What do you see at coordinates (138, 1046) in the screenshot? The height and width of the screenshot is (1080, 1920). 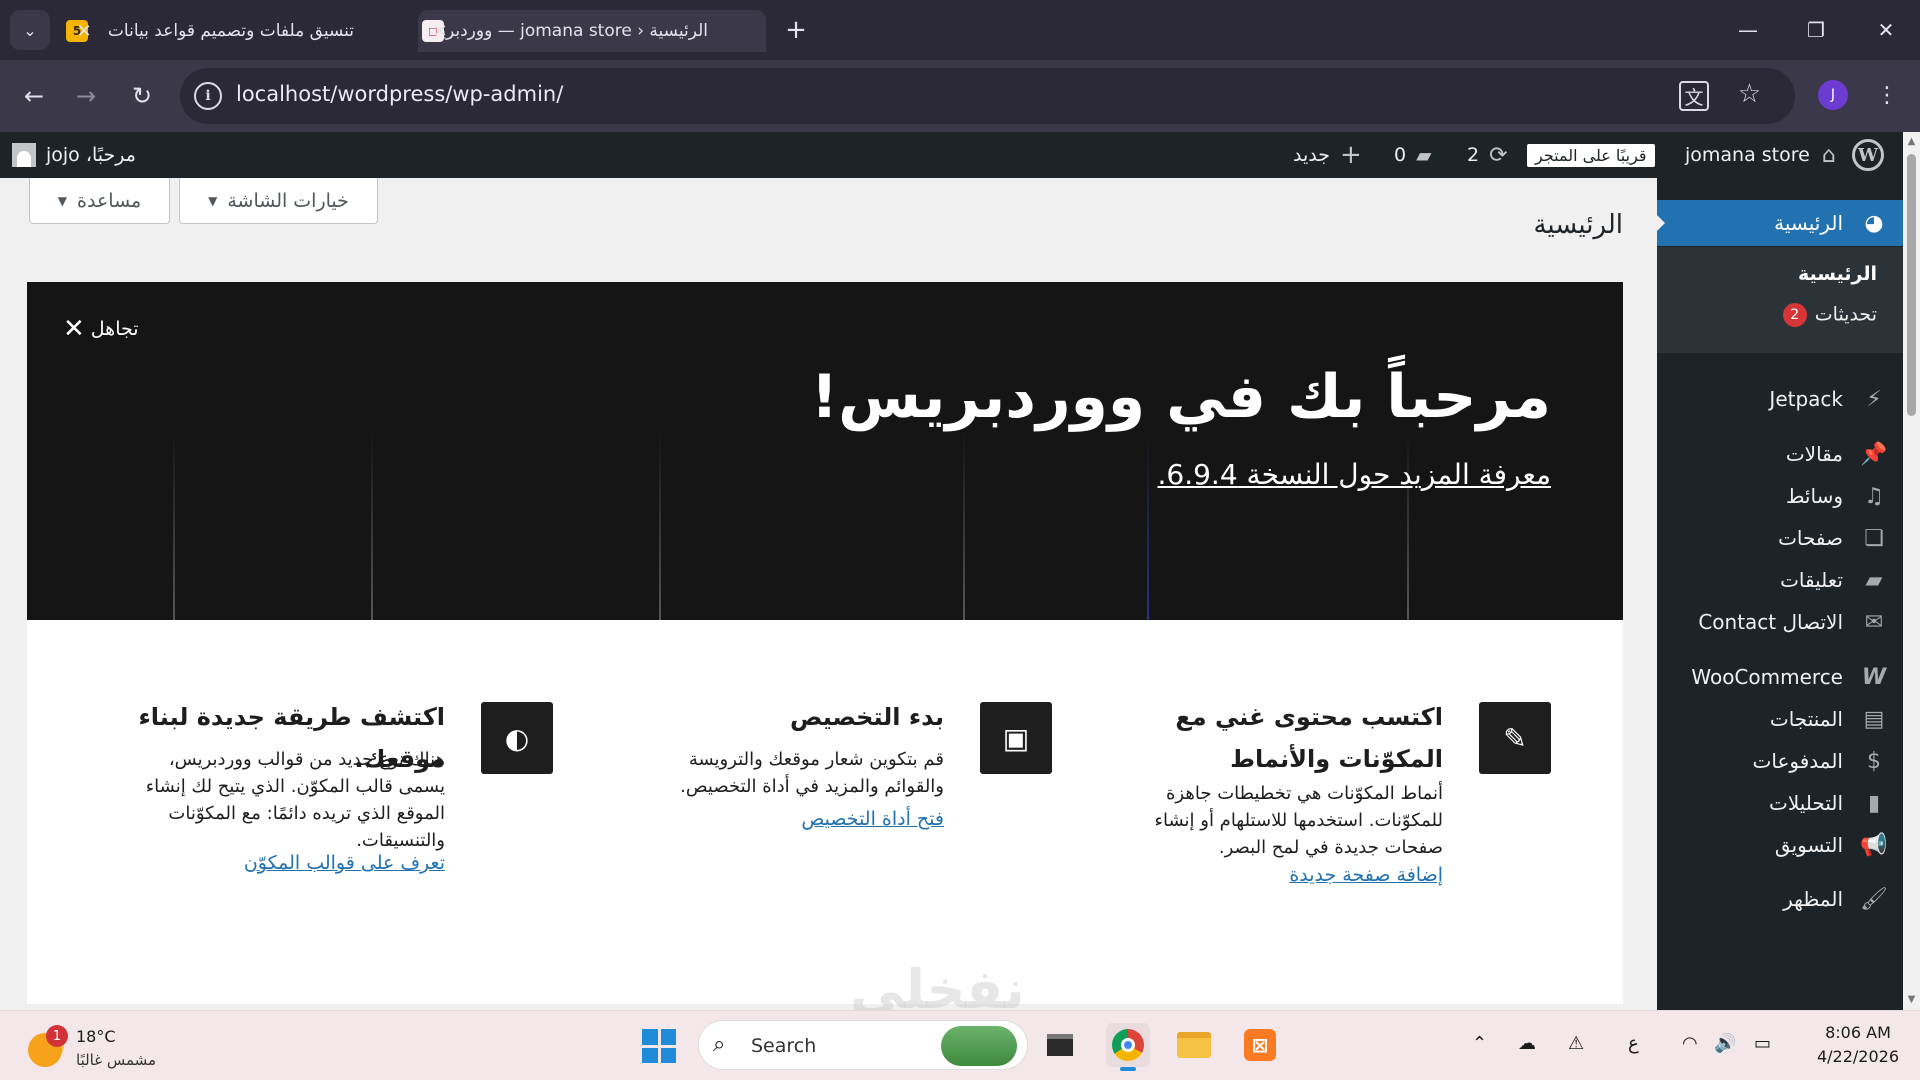 I see `weather-widget: 1 18°C مشمس غالبًا` at bounding box center [138, 1046].